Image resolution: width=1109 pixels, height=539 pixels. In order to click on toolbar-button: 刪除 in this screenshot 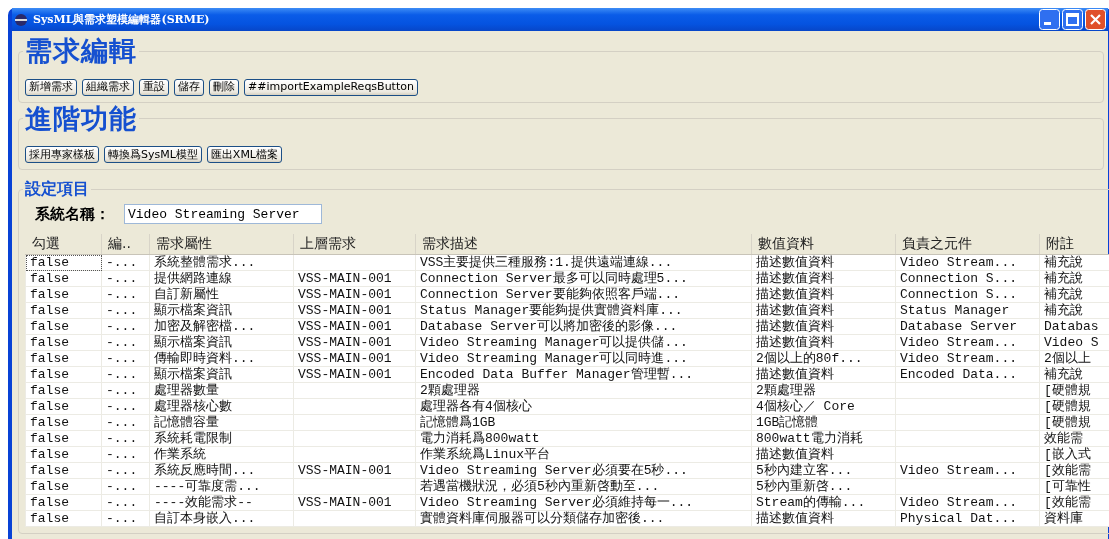, I will do `click(224, 87)`.